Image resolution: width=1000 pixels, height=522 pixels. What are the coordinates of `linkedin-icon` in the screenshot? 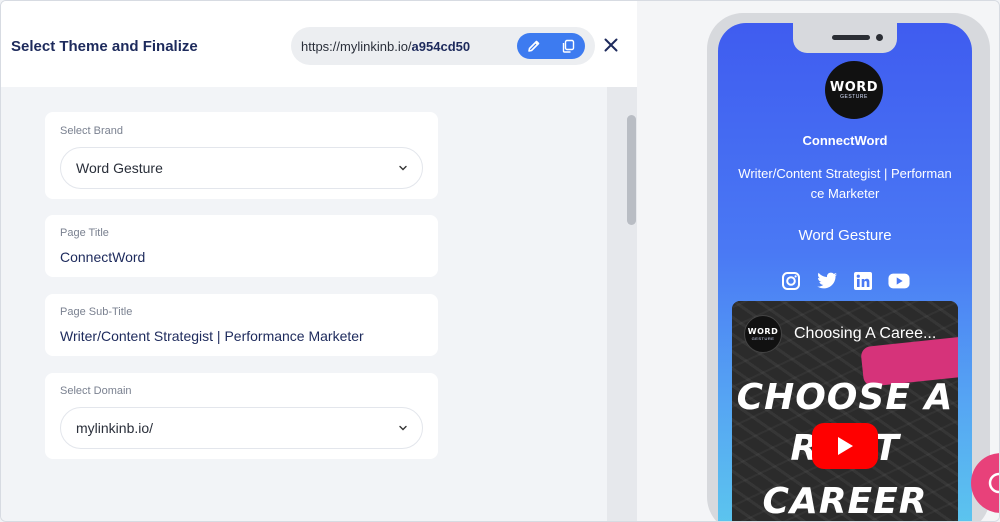 It's located at (863, 281).